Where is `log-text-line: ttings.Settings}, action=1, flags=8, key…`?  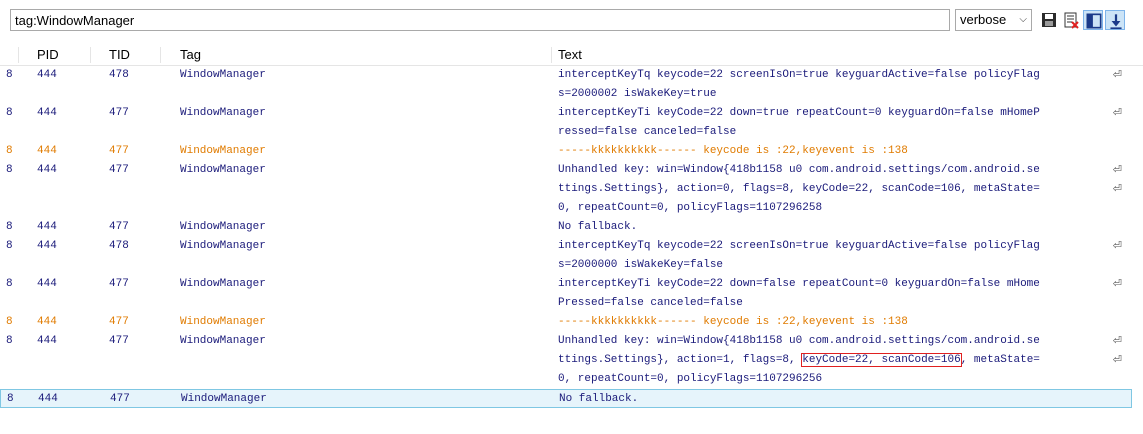 log-text-line: ttings.Settings}, action=1, flags=8, key… is located at coordinates (799, 360).